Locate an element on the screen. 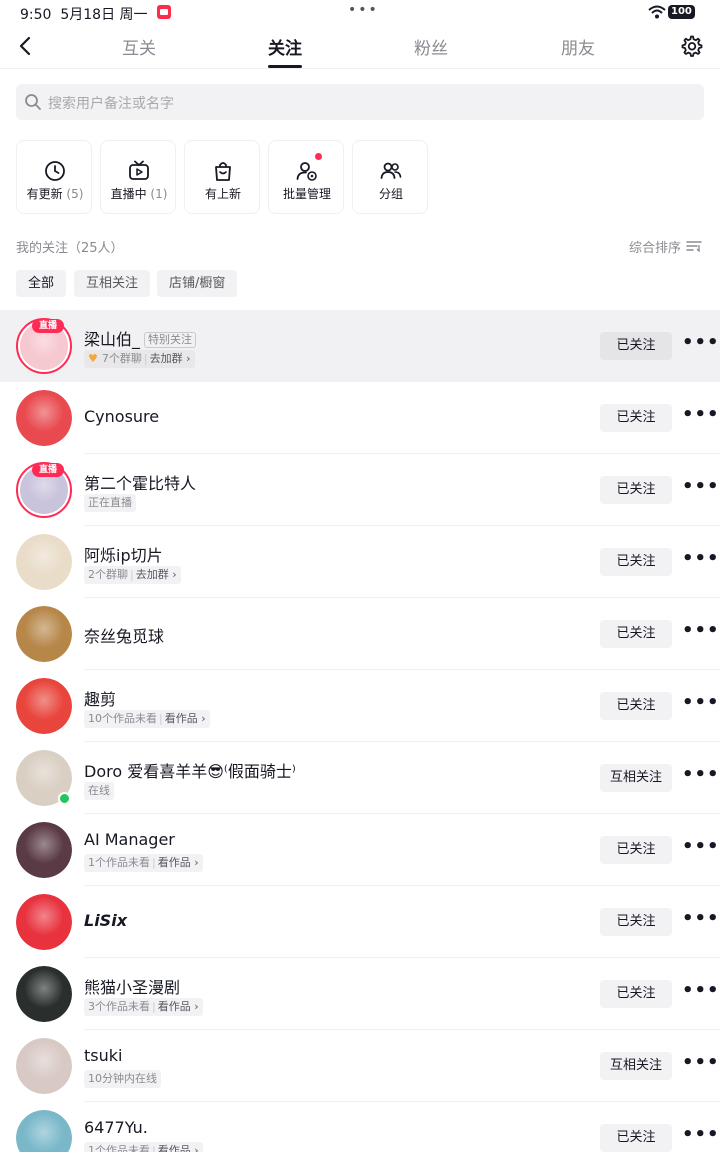  list-item: LiSix 已关注 ••• is located at coordinates (360, 922).